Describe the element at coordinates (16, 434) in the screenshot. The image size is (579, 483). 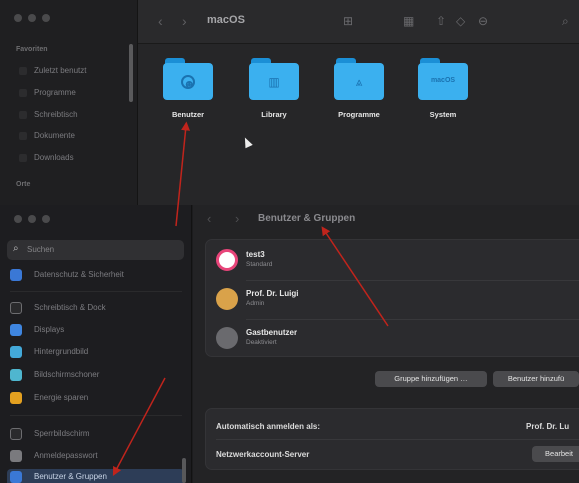
I see `lock-icon` at that location.